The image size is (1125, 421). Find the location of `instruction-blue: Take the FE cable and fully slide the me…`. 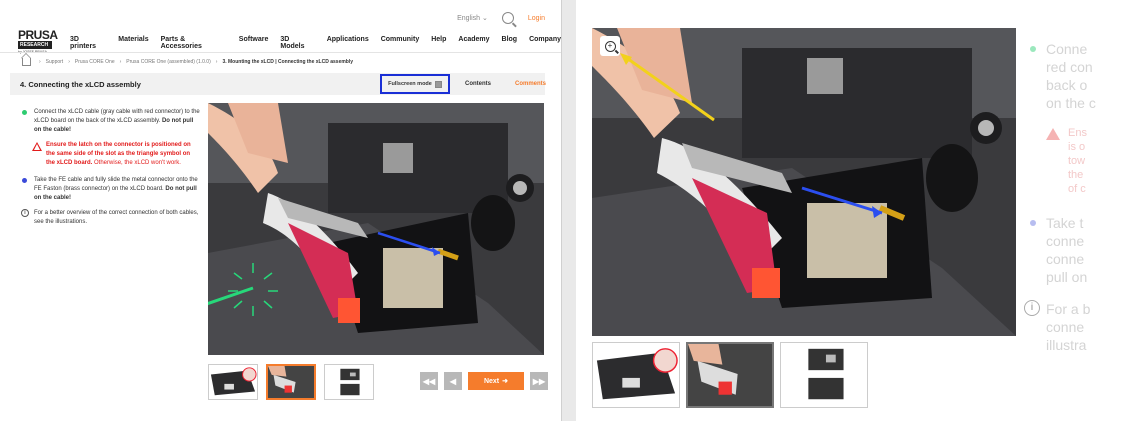

instruction-blue: Take the FE cable and fully slide the me… is located at coordinates (111, 189).